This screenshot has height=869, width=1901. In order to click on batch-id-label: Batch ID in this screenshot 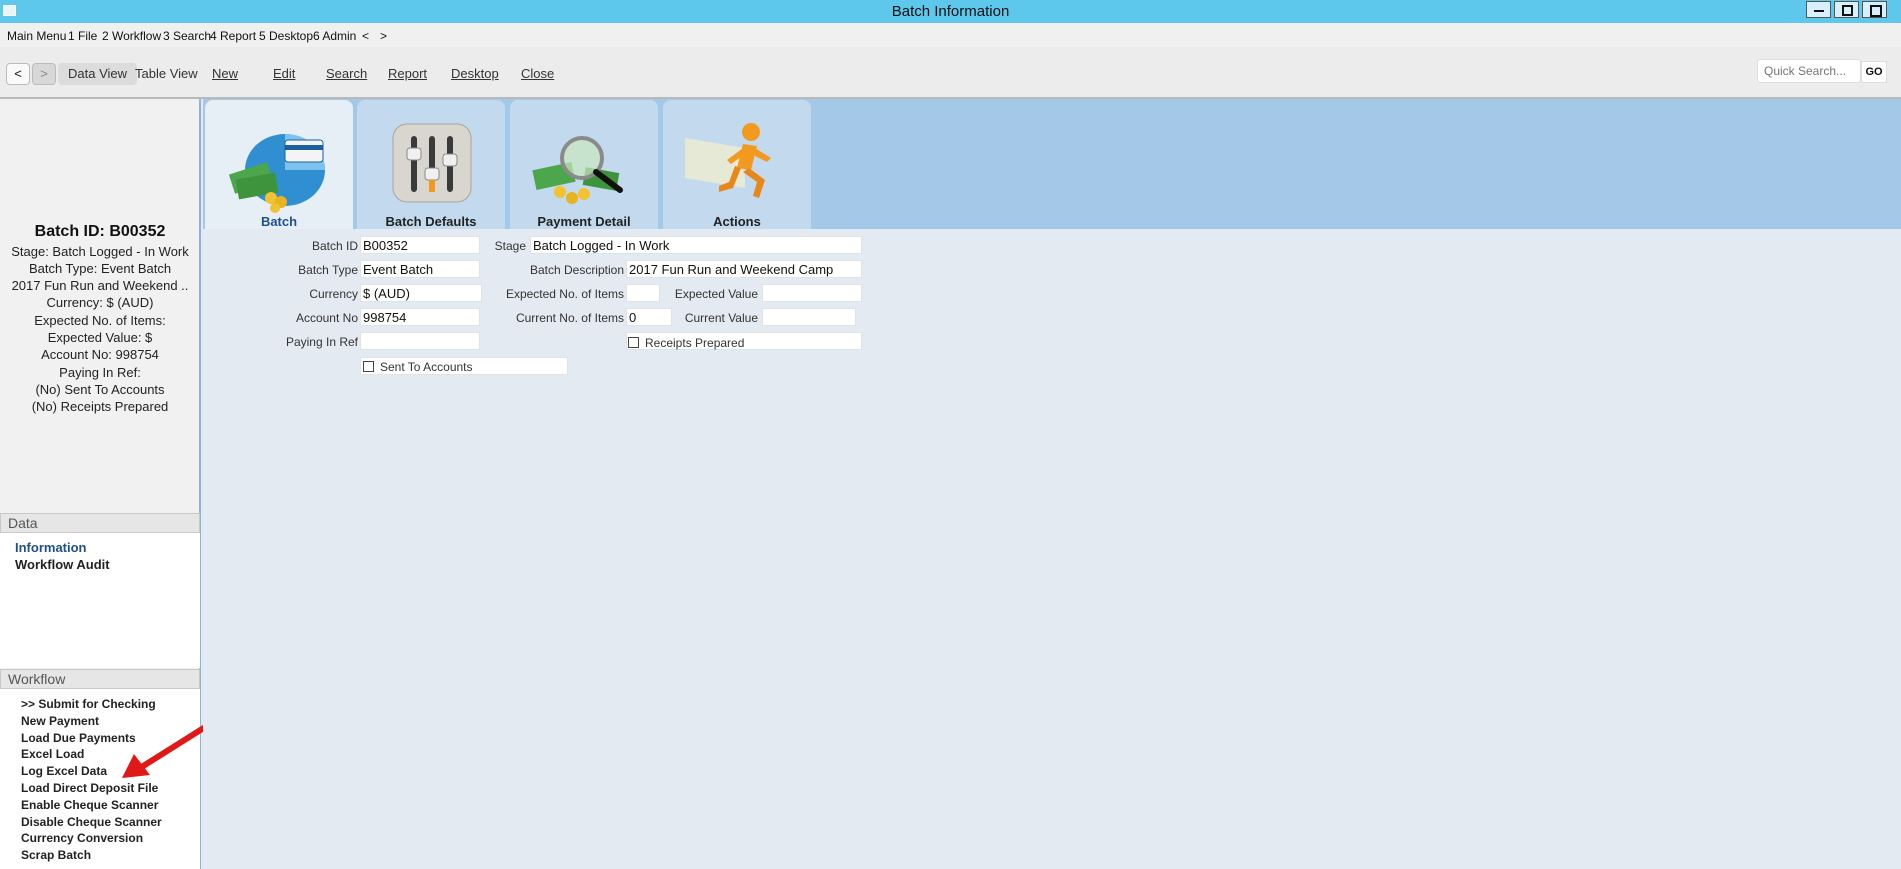, I will do `click(334, 246)`.